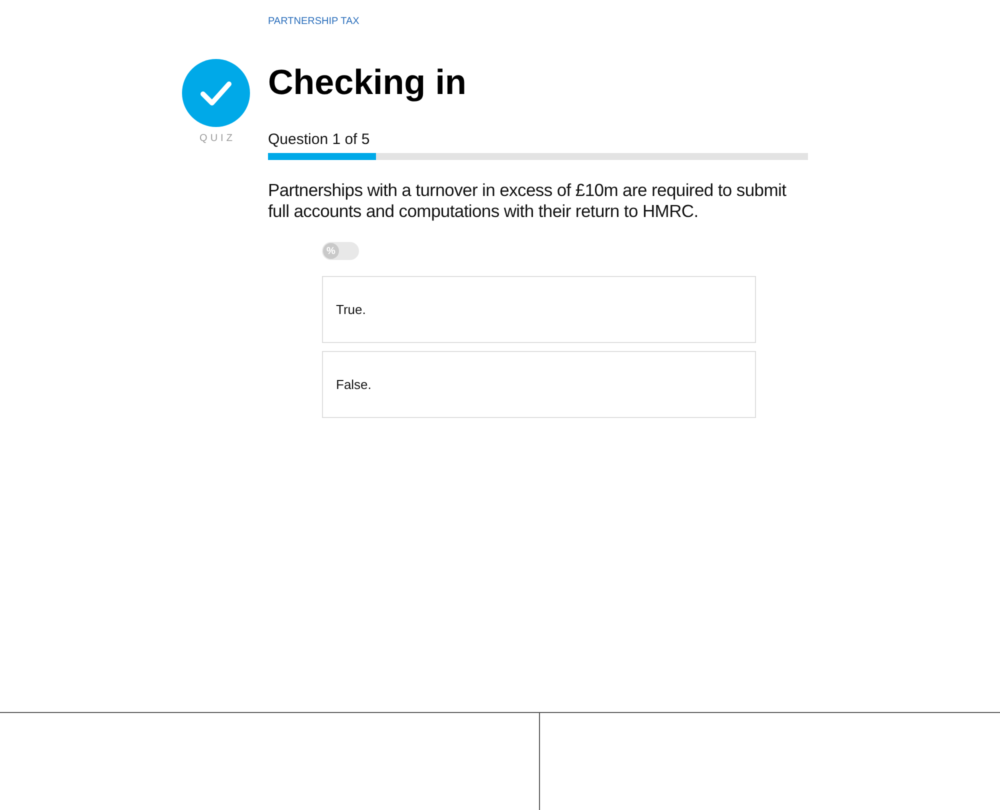  What do you see at coordinates (216, 93) in the screenshot?
I see `checkmark-icon` at bounding box center [216, 93].